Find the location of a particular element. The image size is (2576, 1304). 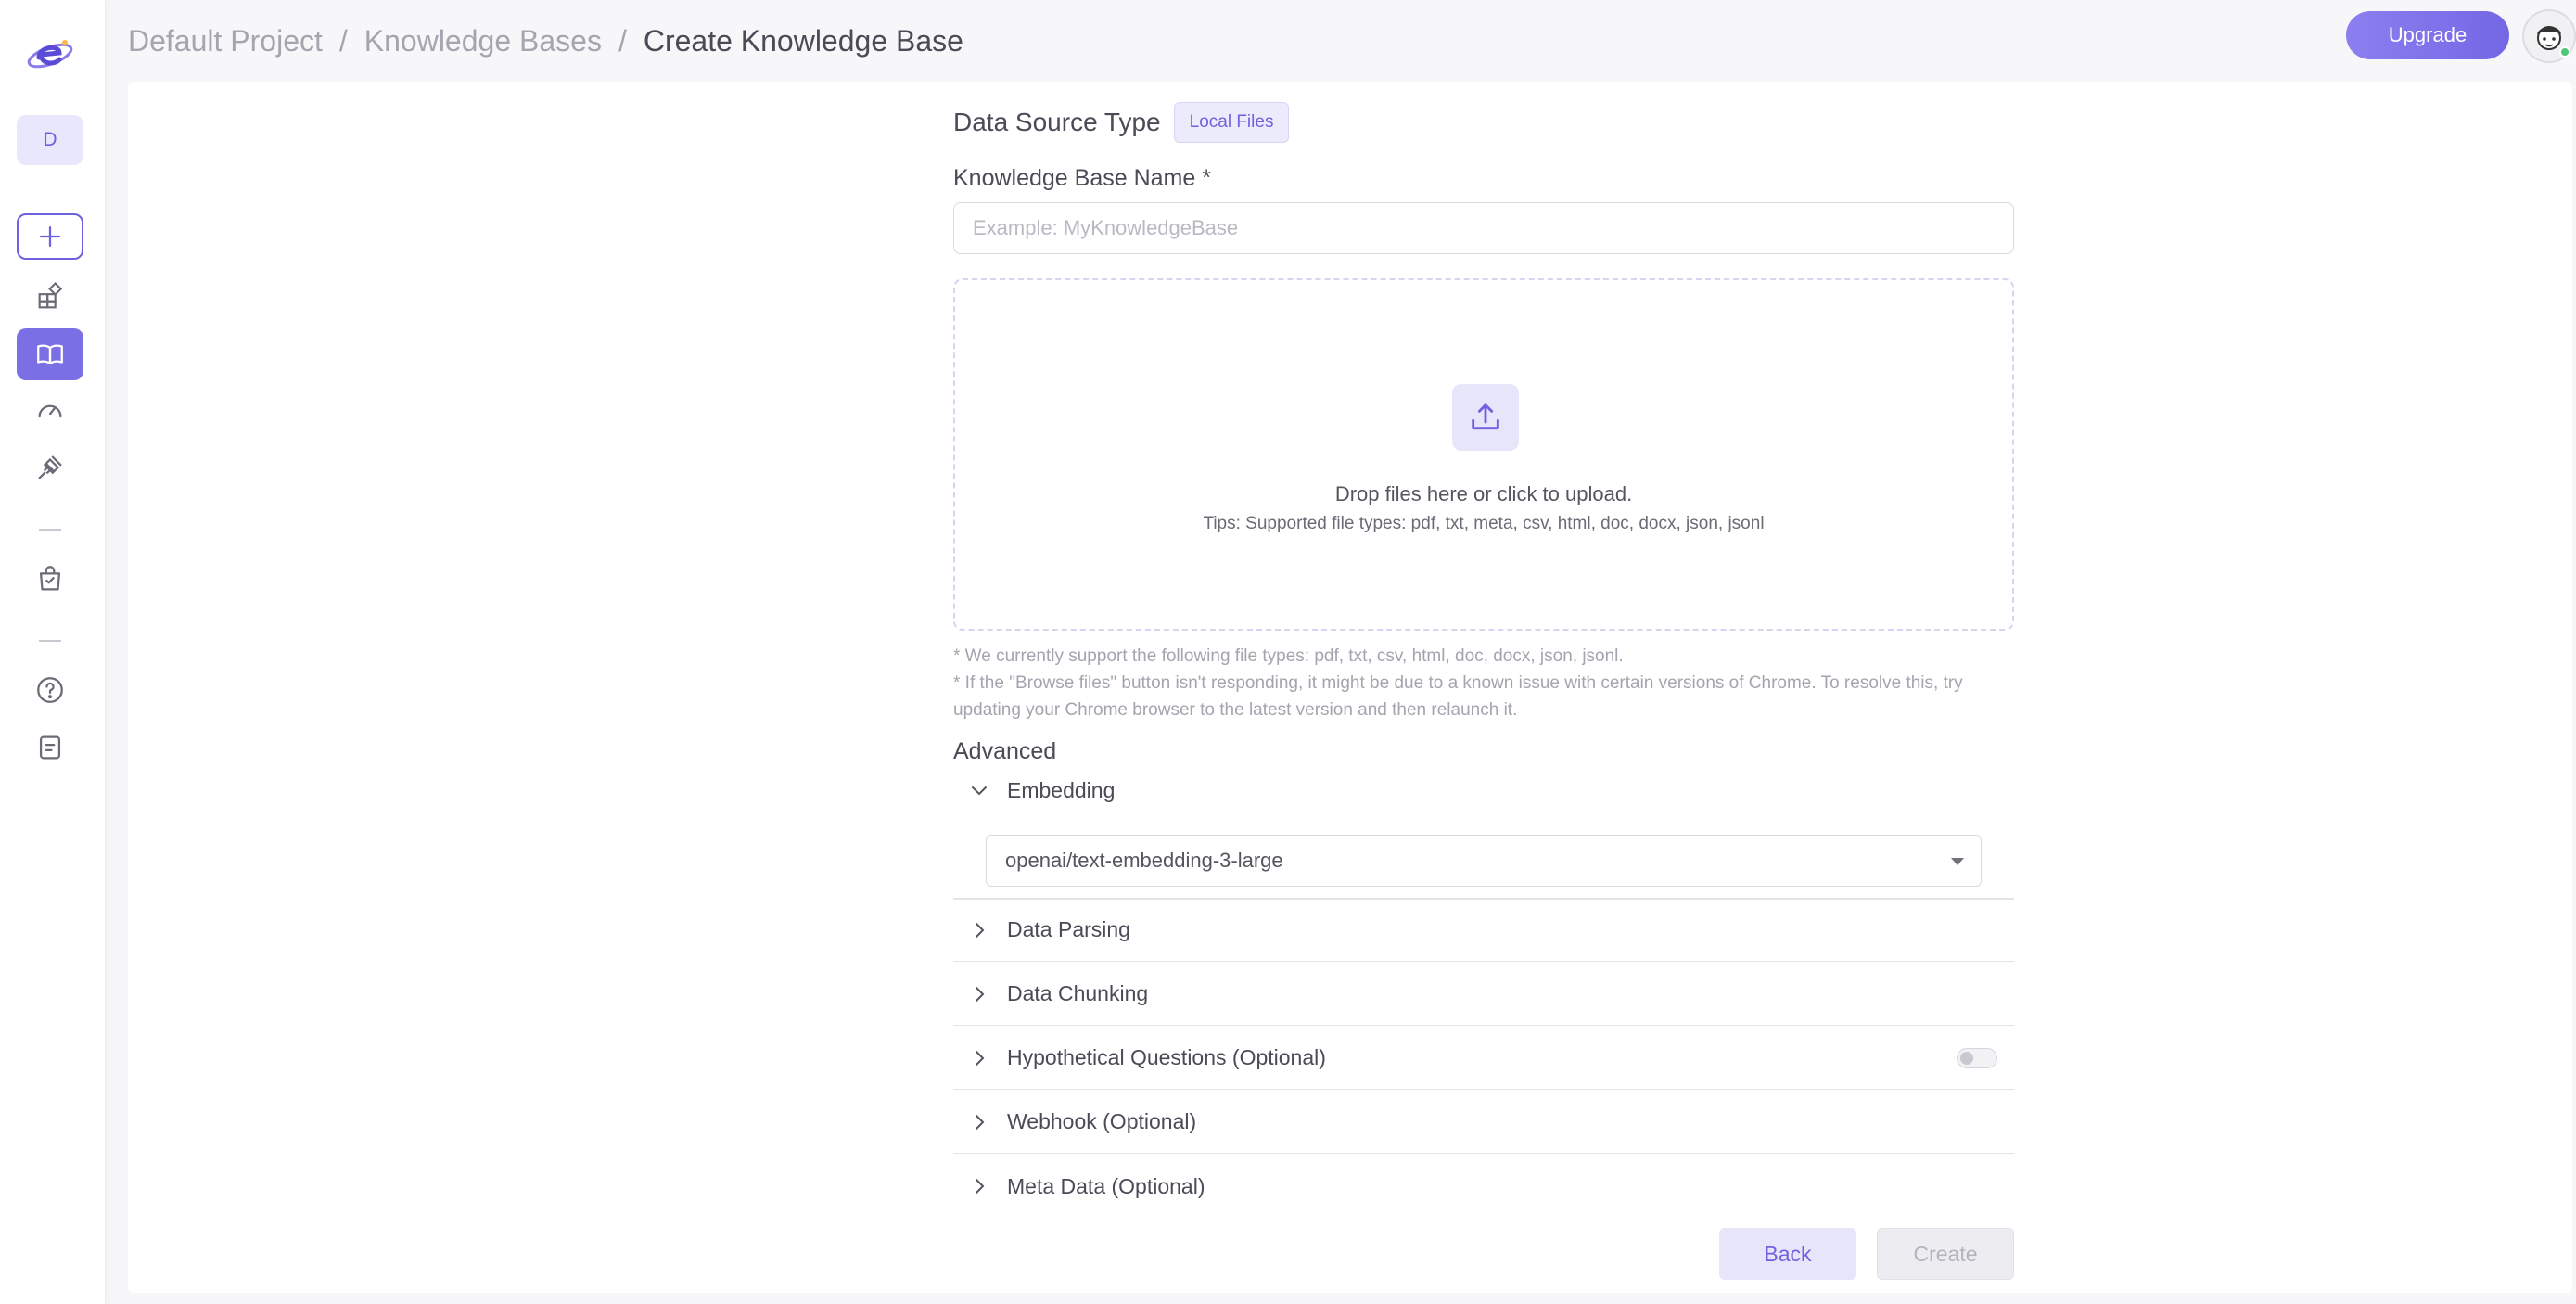

embedding-model-select: openai/text-embedding-3-large is located at coordinates (1484, 861).